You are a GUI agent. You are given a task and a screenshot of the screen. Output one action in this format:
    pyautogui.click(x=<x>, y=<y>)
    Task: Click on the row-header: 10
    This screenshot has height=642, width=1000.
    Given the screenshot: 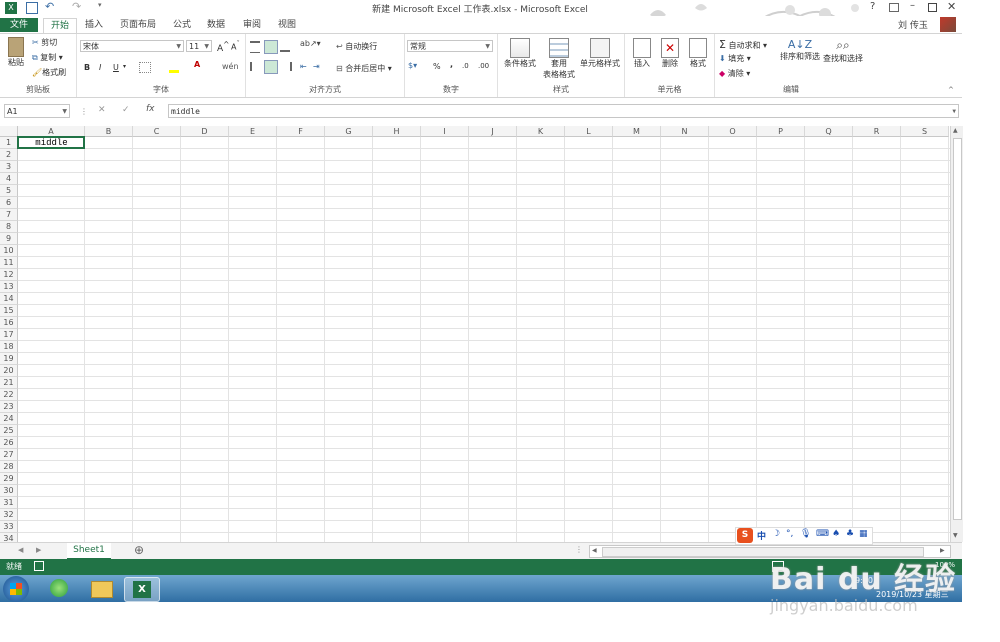 What is the action you would take?
    pyautogui.click(x=9, y=251)
    